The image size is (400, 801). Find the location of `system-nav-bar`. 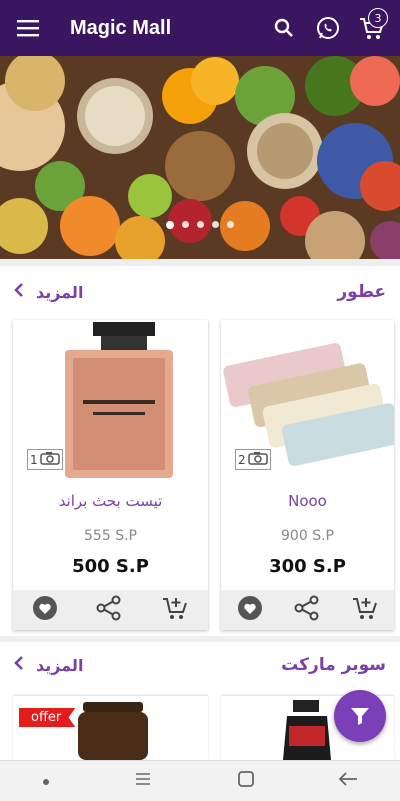

system-nav-bar is located at coordinates (200, 780).